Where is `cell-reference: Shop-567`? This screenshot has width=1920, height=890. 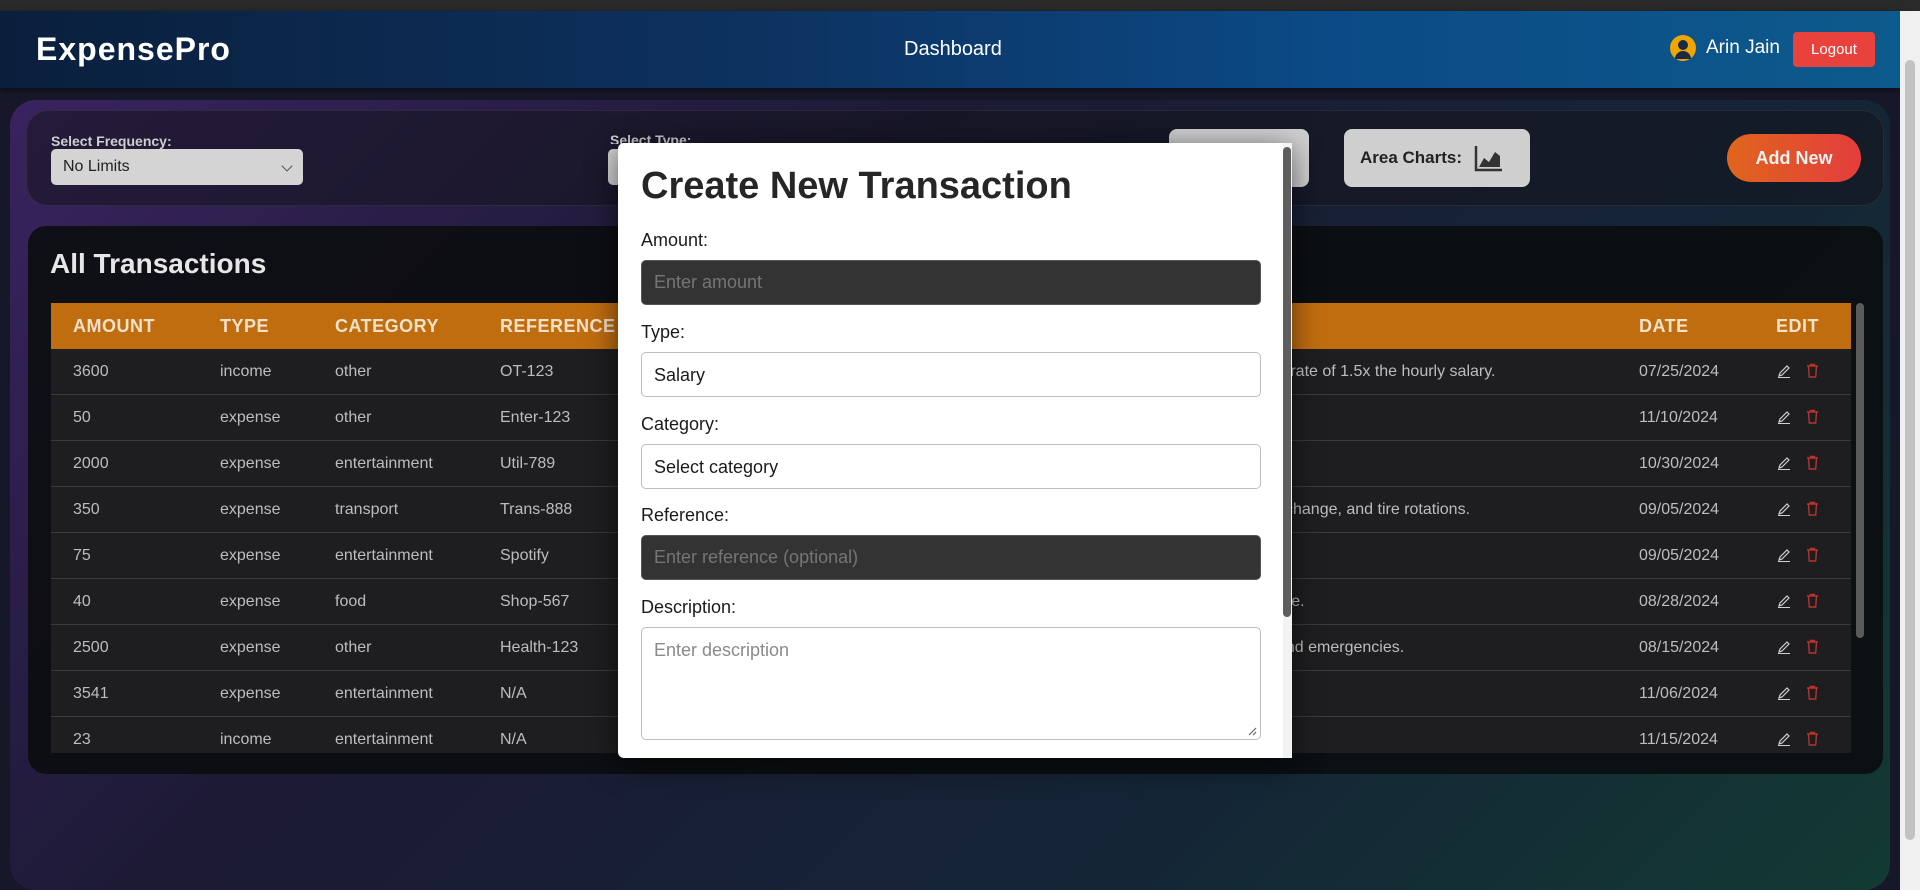
cell-reference: Shop-567 is located at coordinates (535, 601).